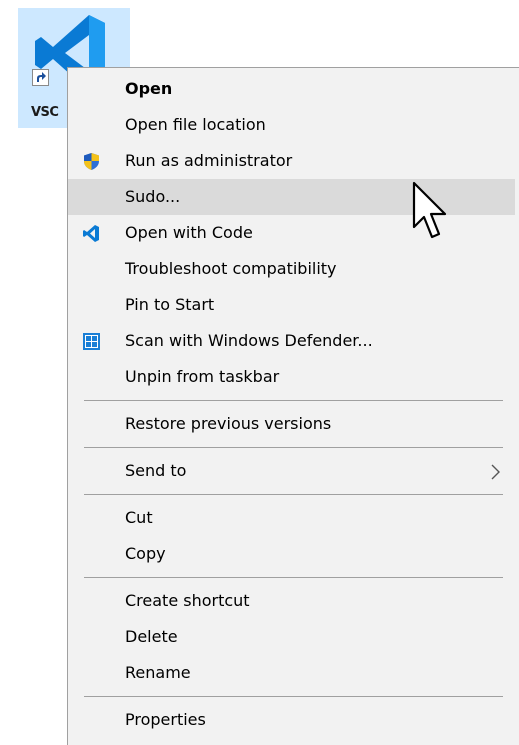 The image size is (519, 745). I want to click on menu-item-run-as-administrator: Run as administrator, so click(291, 161).